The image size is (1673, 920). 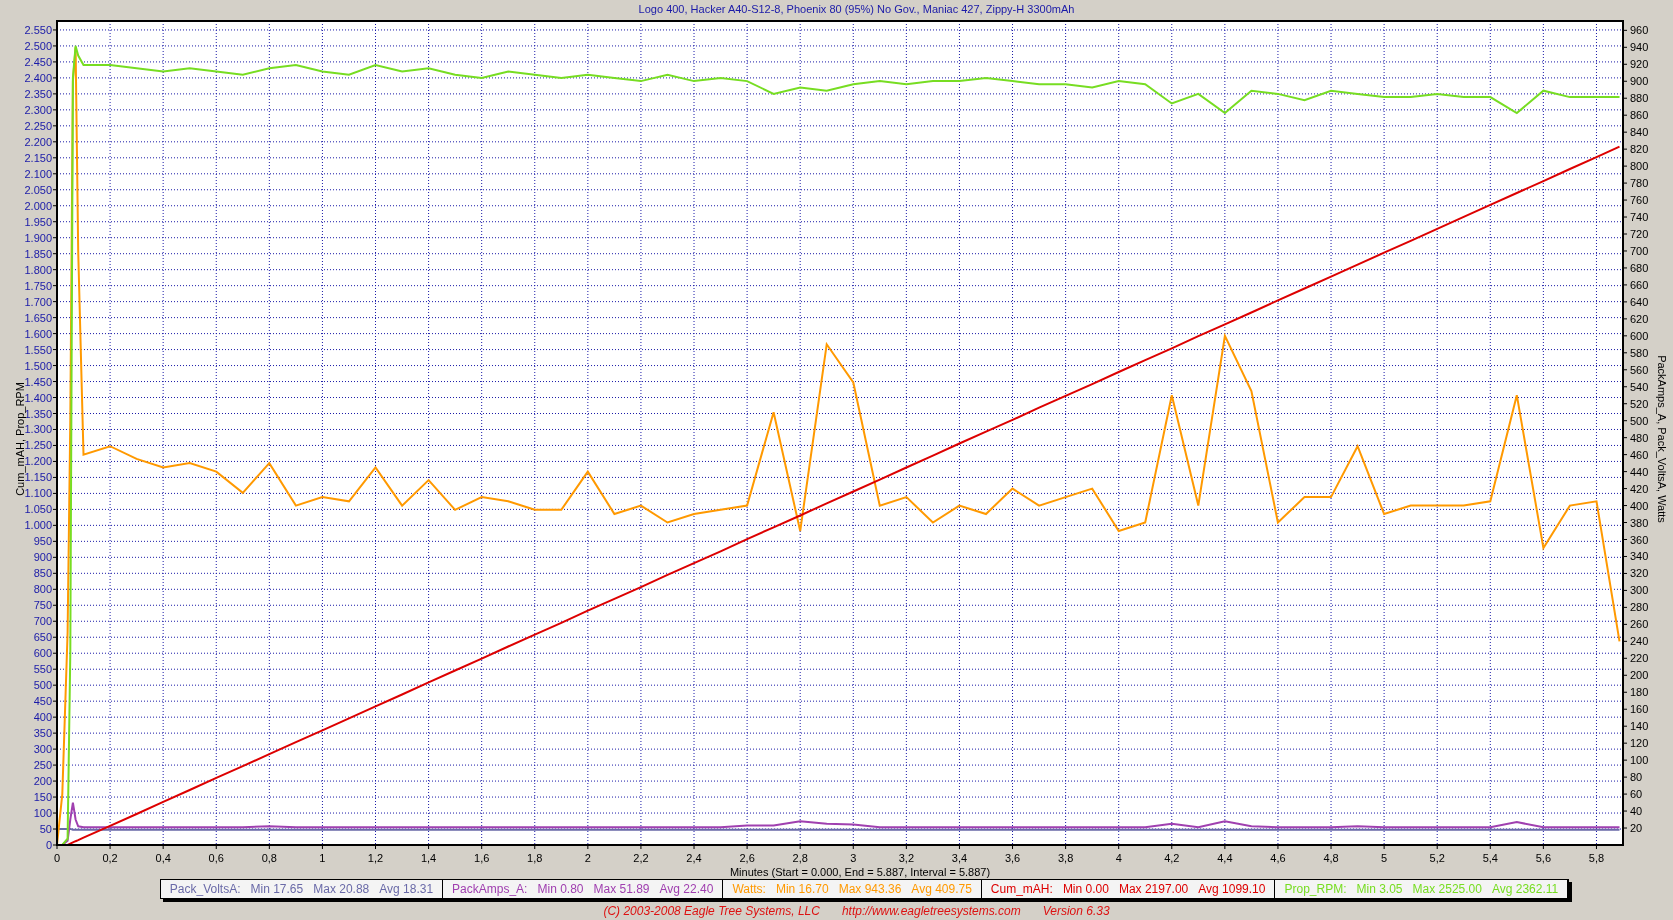 What do you see at coordinates (428, 858) in the screenshot?
I see `axis-tick-label: 1,4` at bounding box center [428, 858].